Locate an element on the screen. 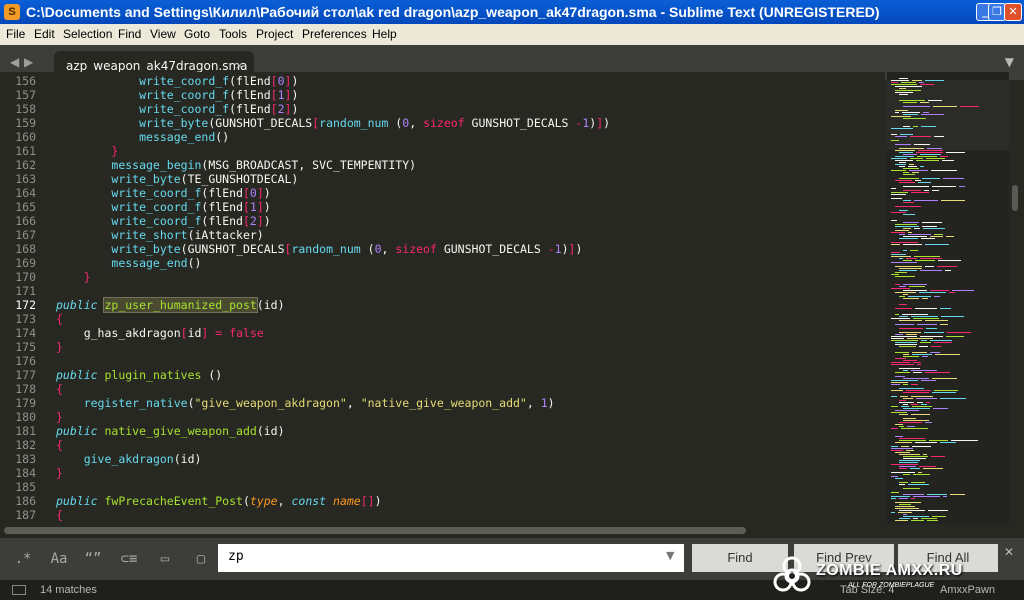 This screenshot has height=600, width=1024. code-token: equal is located at coordinates (128, 523).